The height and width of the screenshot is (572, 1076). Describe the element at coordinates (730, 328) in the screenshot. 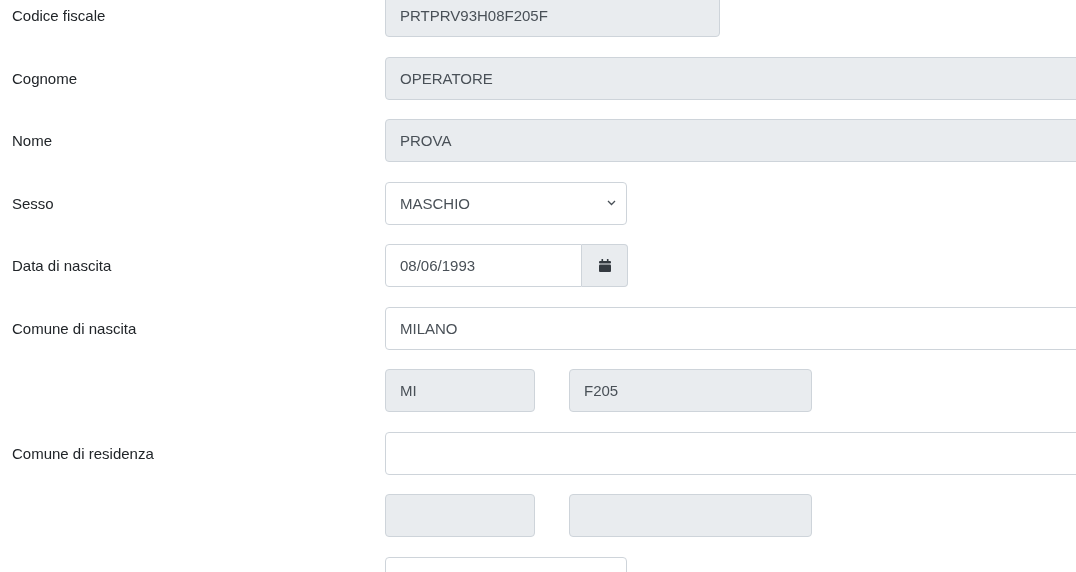

I see `input-field: MILANO` at that location.